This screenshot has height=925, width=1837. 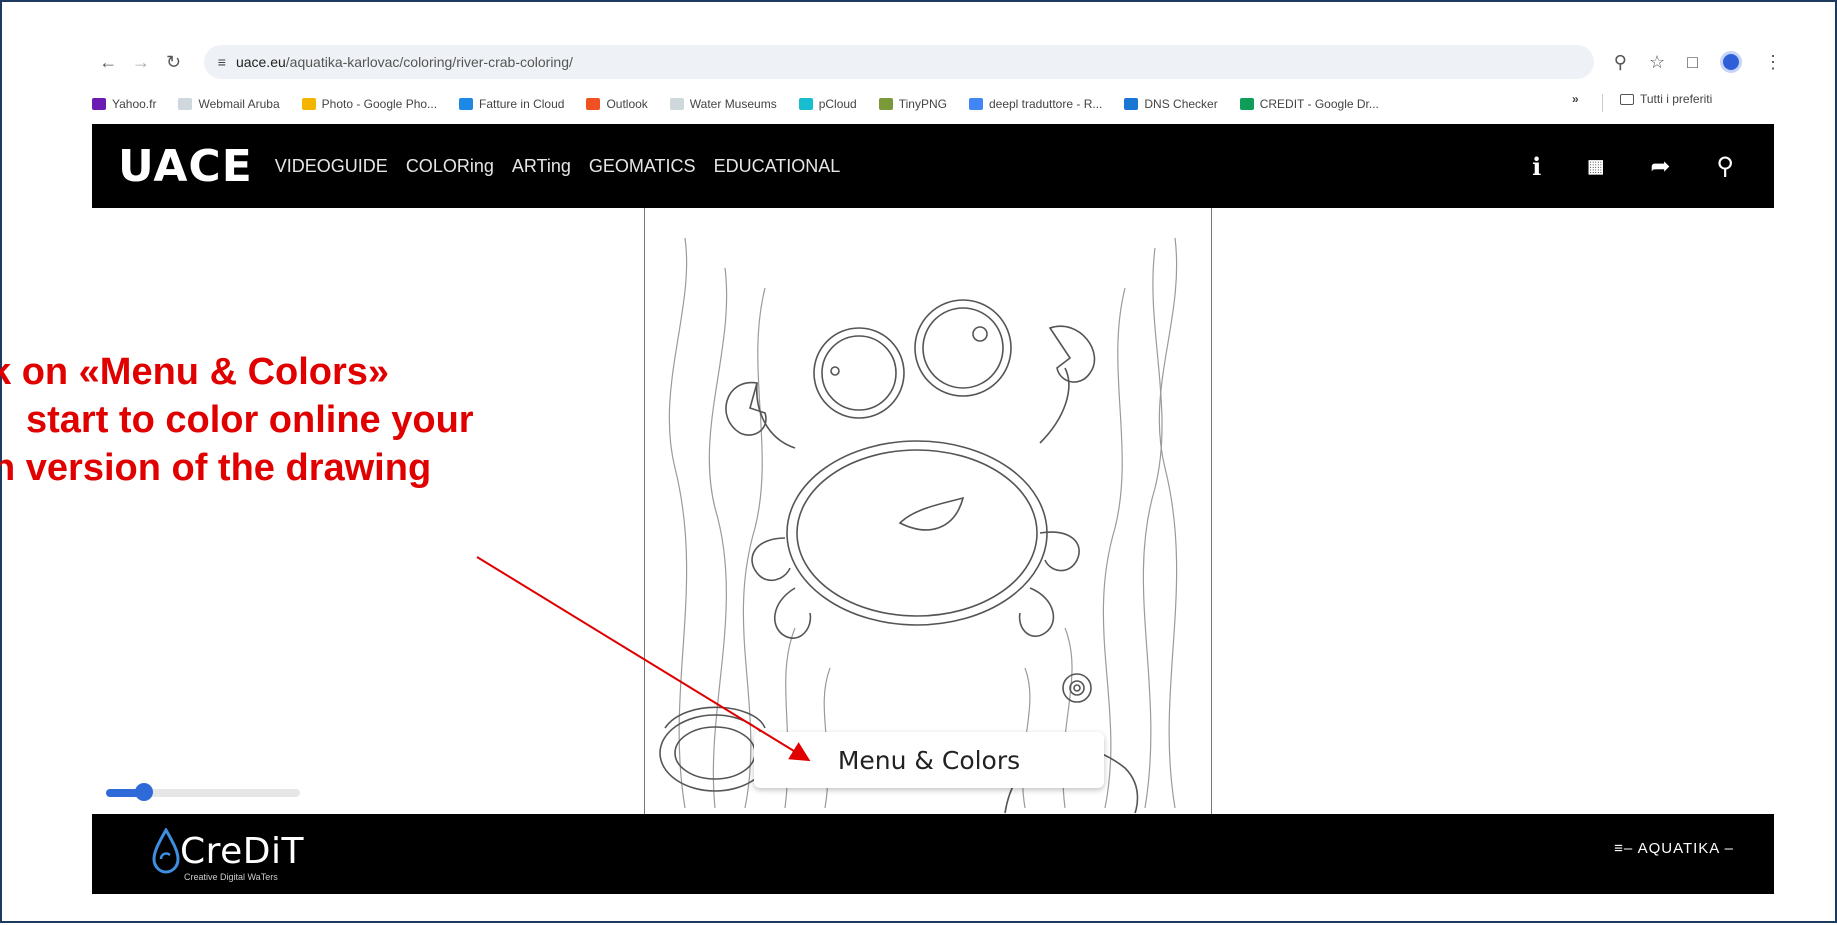 What do you see at coordinates (733, 104) in the screenshot?
I see `bookmark-label: Water Museums` at bounding box center [733, 104].